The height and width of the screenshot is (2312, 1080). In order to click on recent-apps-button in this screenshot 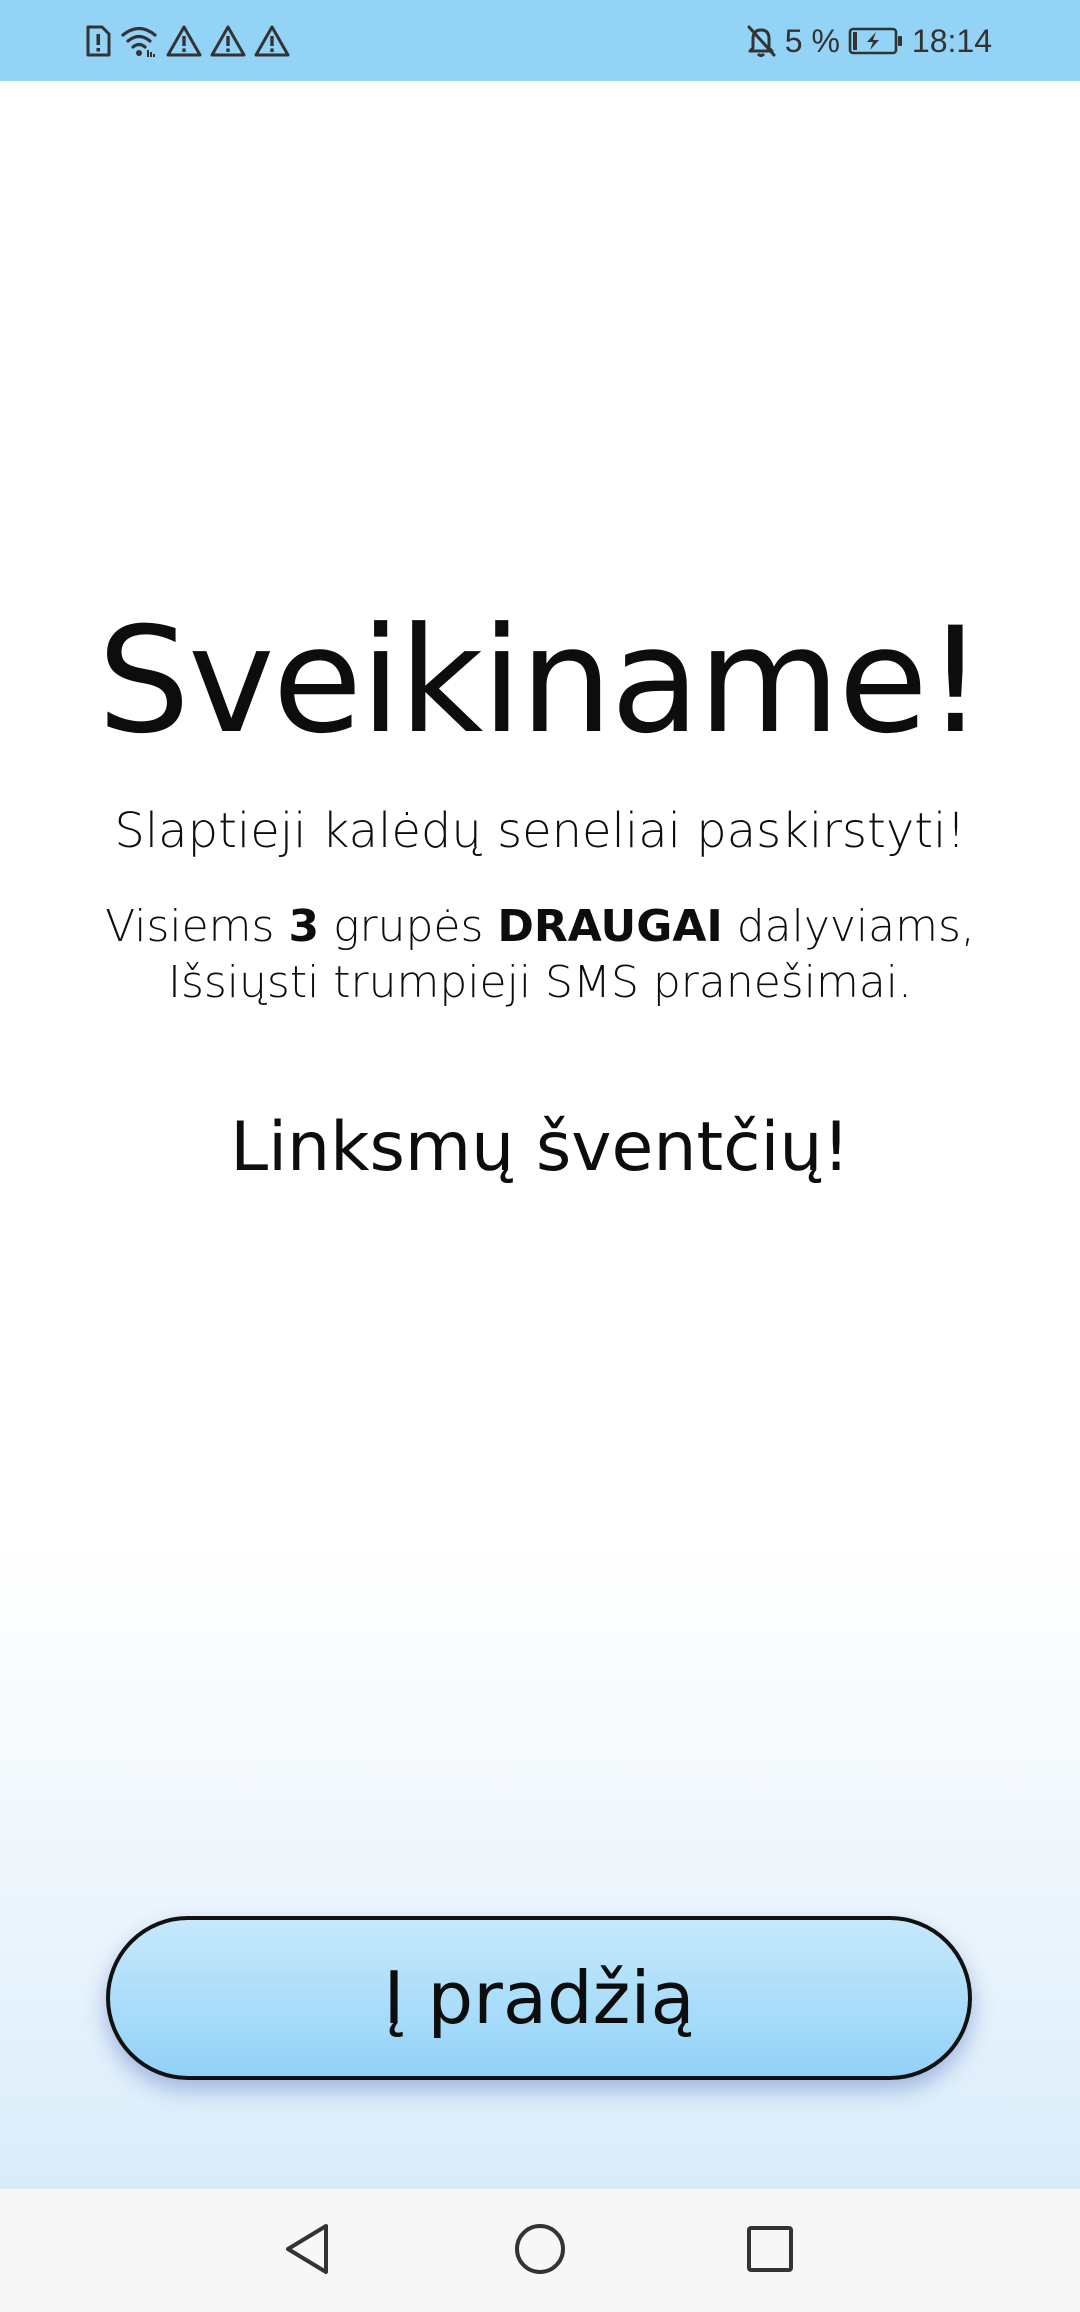, I will do `click(770, 2251)`.